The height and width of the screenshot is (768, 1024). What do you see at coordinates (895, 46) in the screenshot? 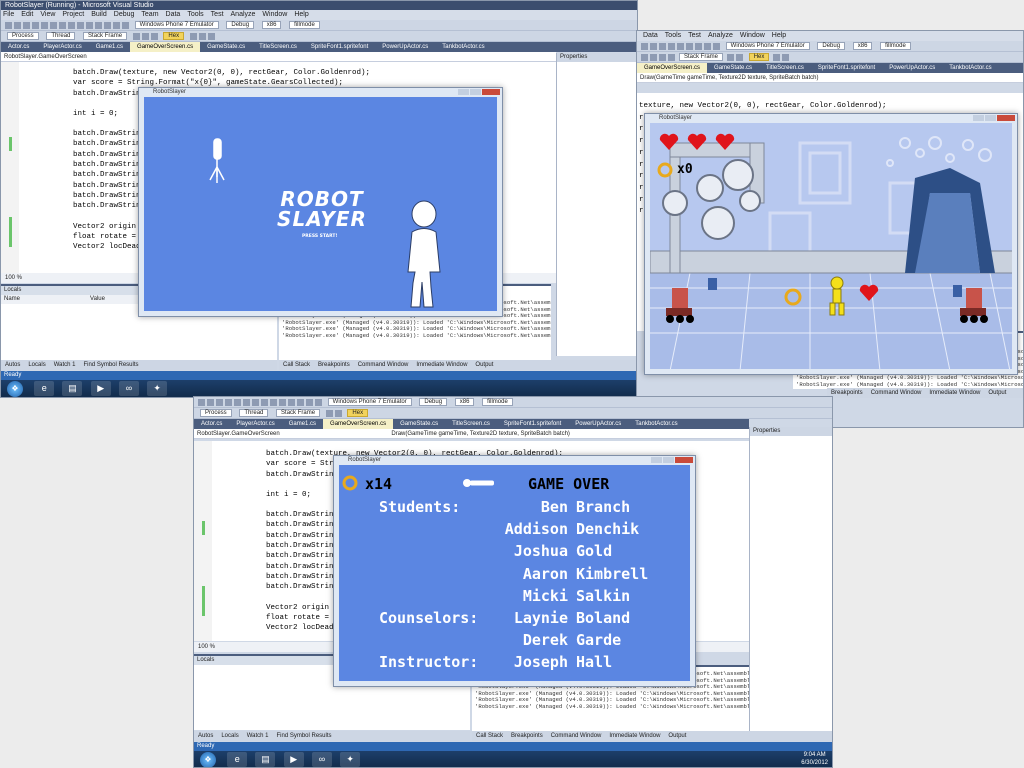
I see `find-box-right: fillmode` at bounding box center [895, 46].